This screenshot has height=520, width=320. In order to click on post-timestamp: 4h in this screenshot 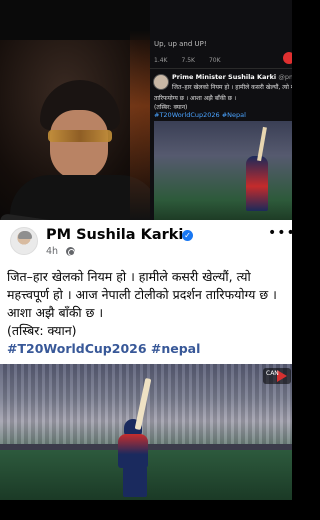, I will do `click(52, 251)`.